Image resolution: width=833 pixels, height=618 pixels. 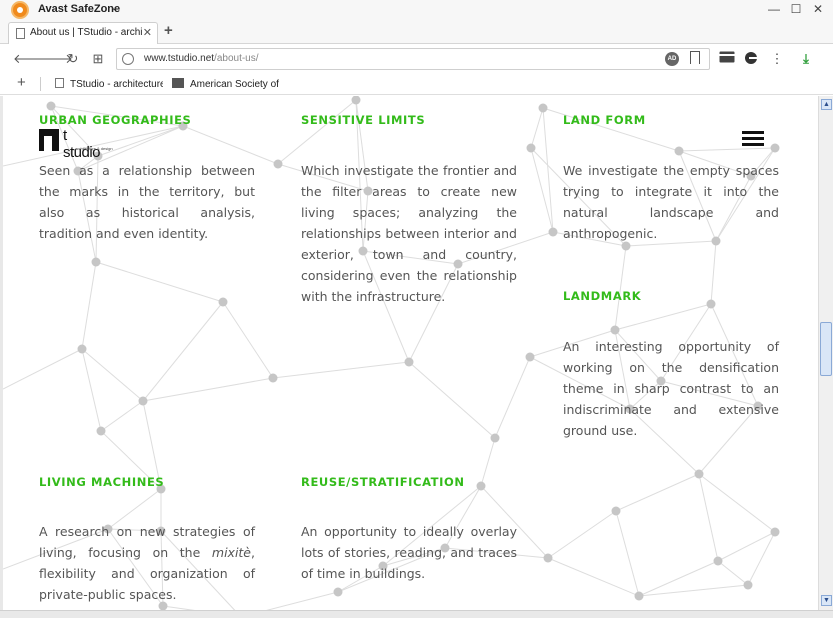 What do you see at coordinates (231, 552) in the screenshot?
I see `text-emphasis: mixitè` at bounding box center [231, 552].